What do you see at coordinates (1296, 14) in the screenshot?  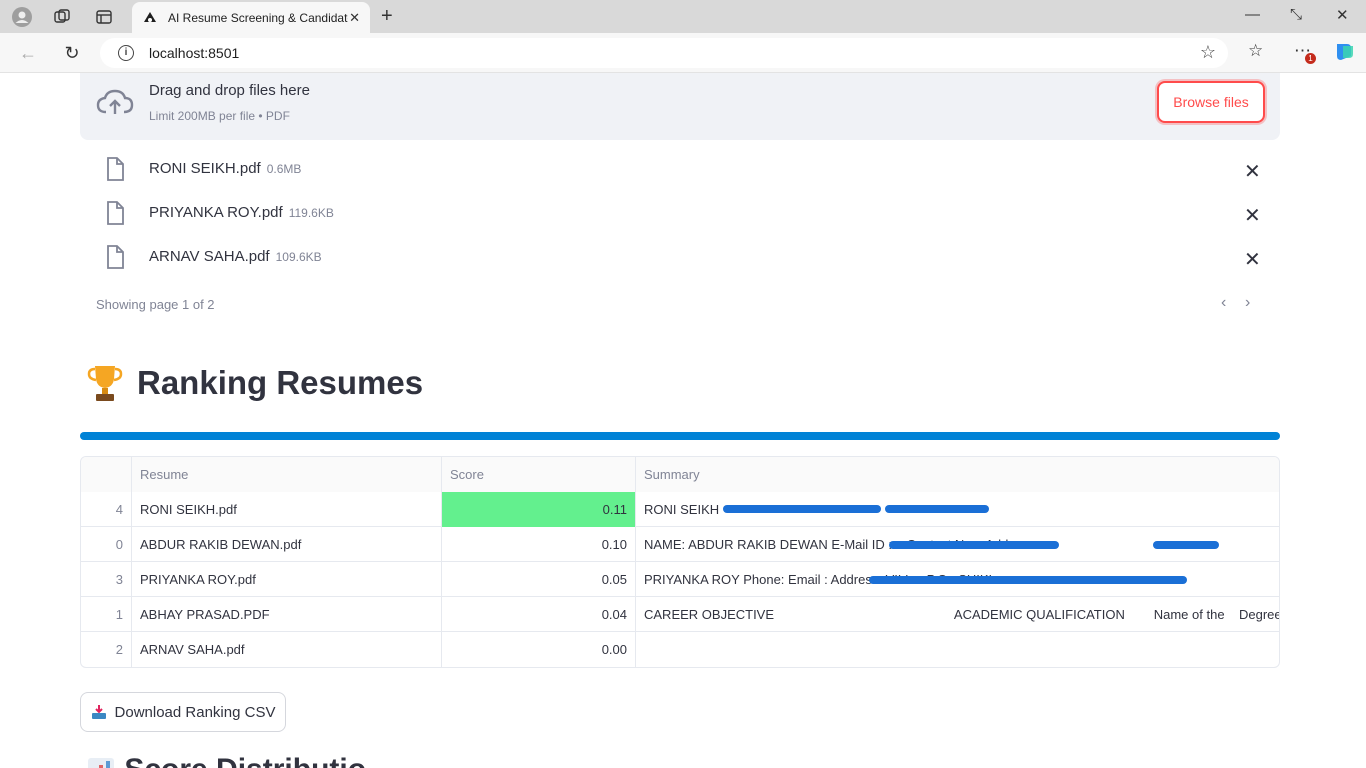 I see `restore-icon: ⤡` at bounding box center [1296, 14].